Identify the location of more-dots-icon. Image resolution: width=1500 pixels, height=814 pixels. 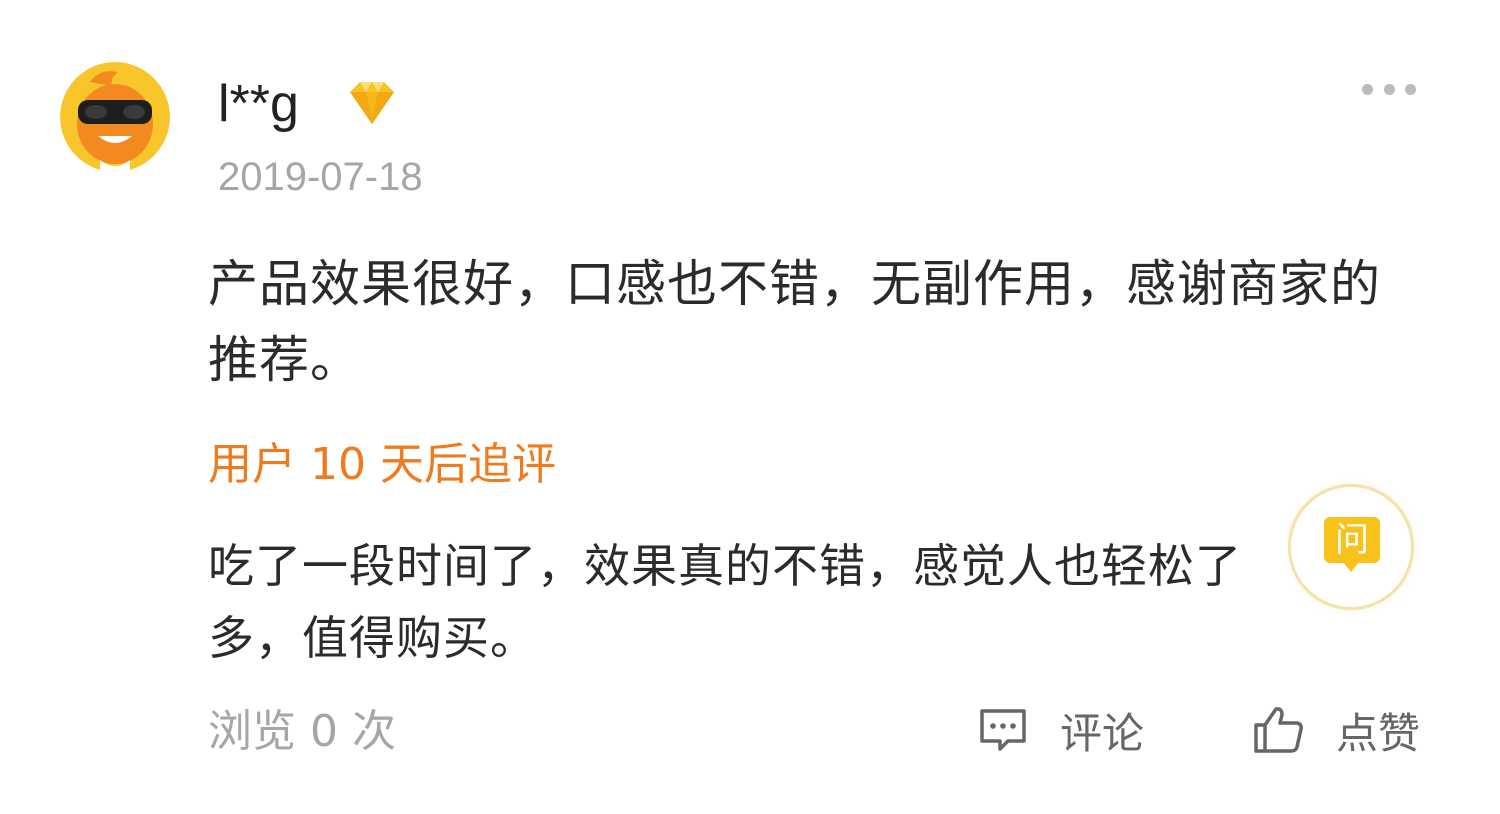
(1389, 89).